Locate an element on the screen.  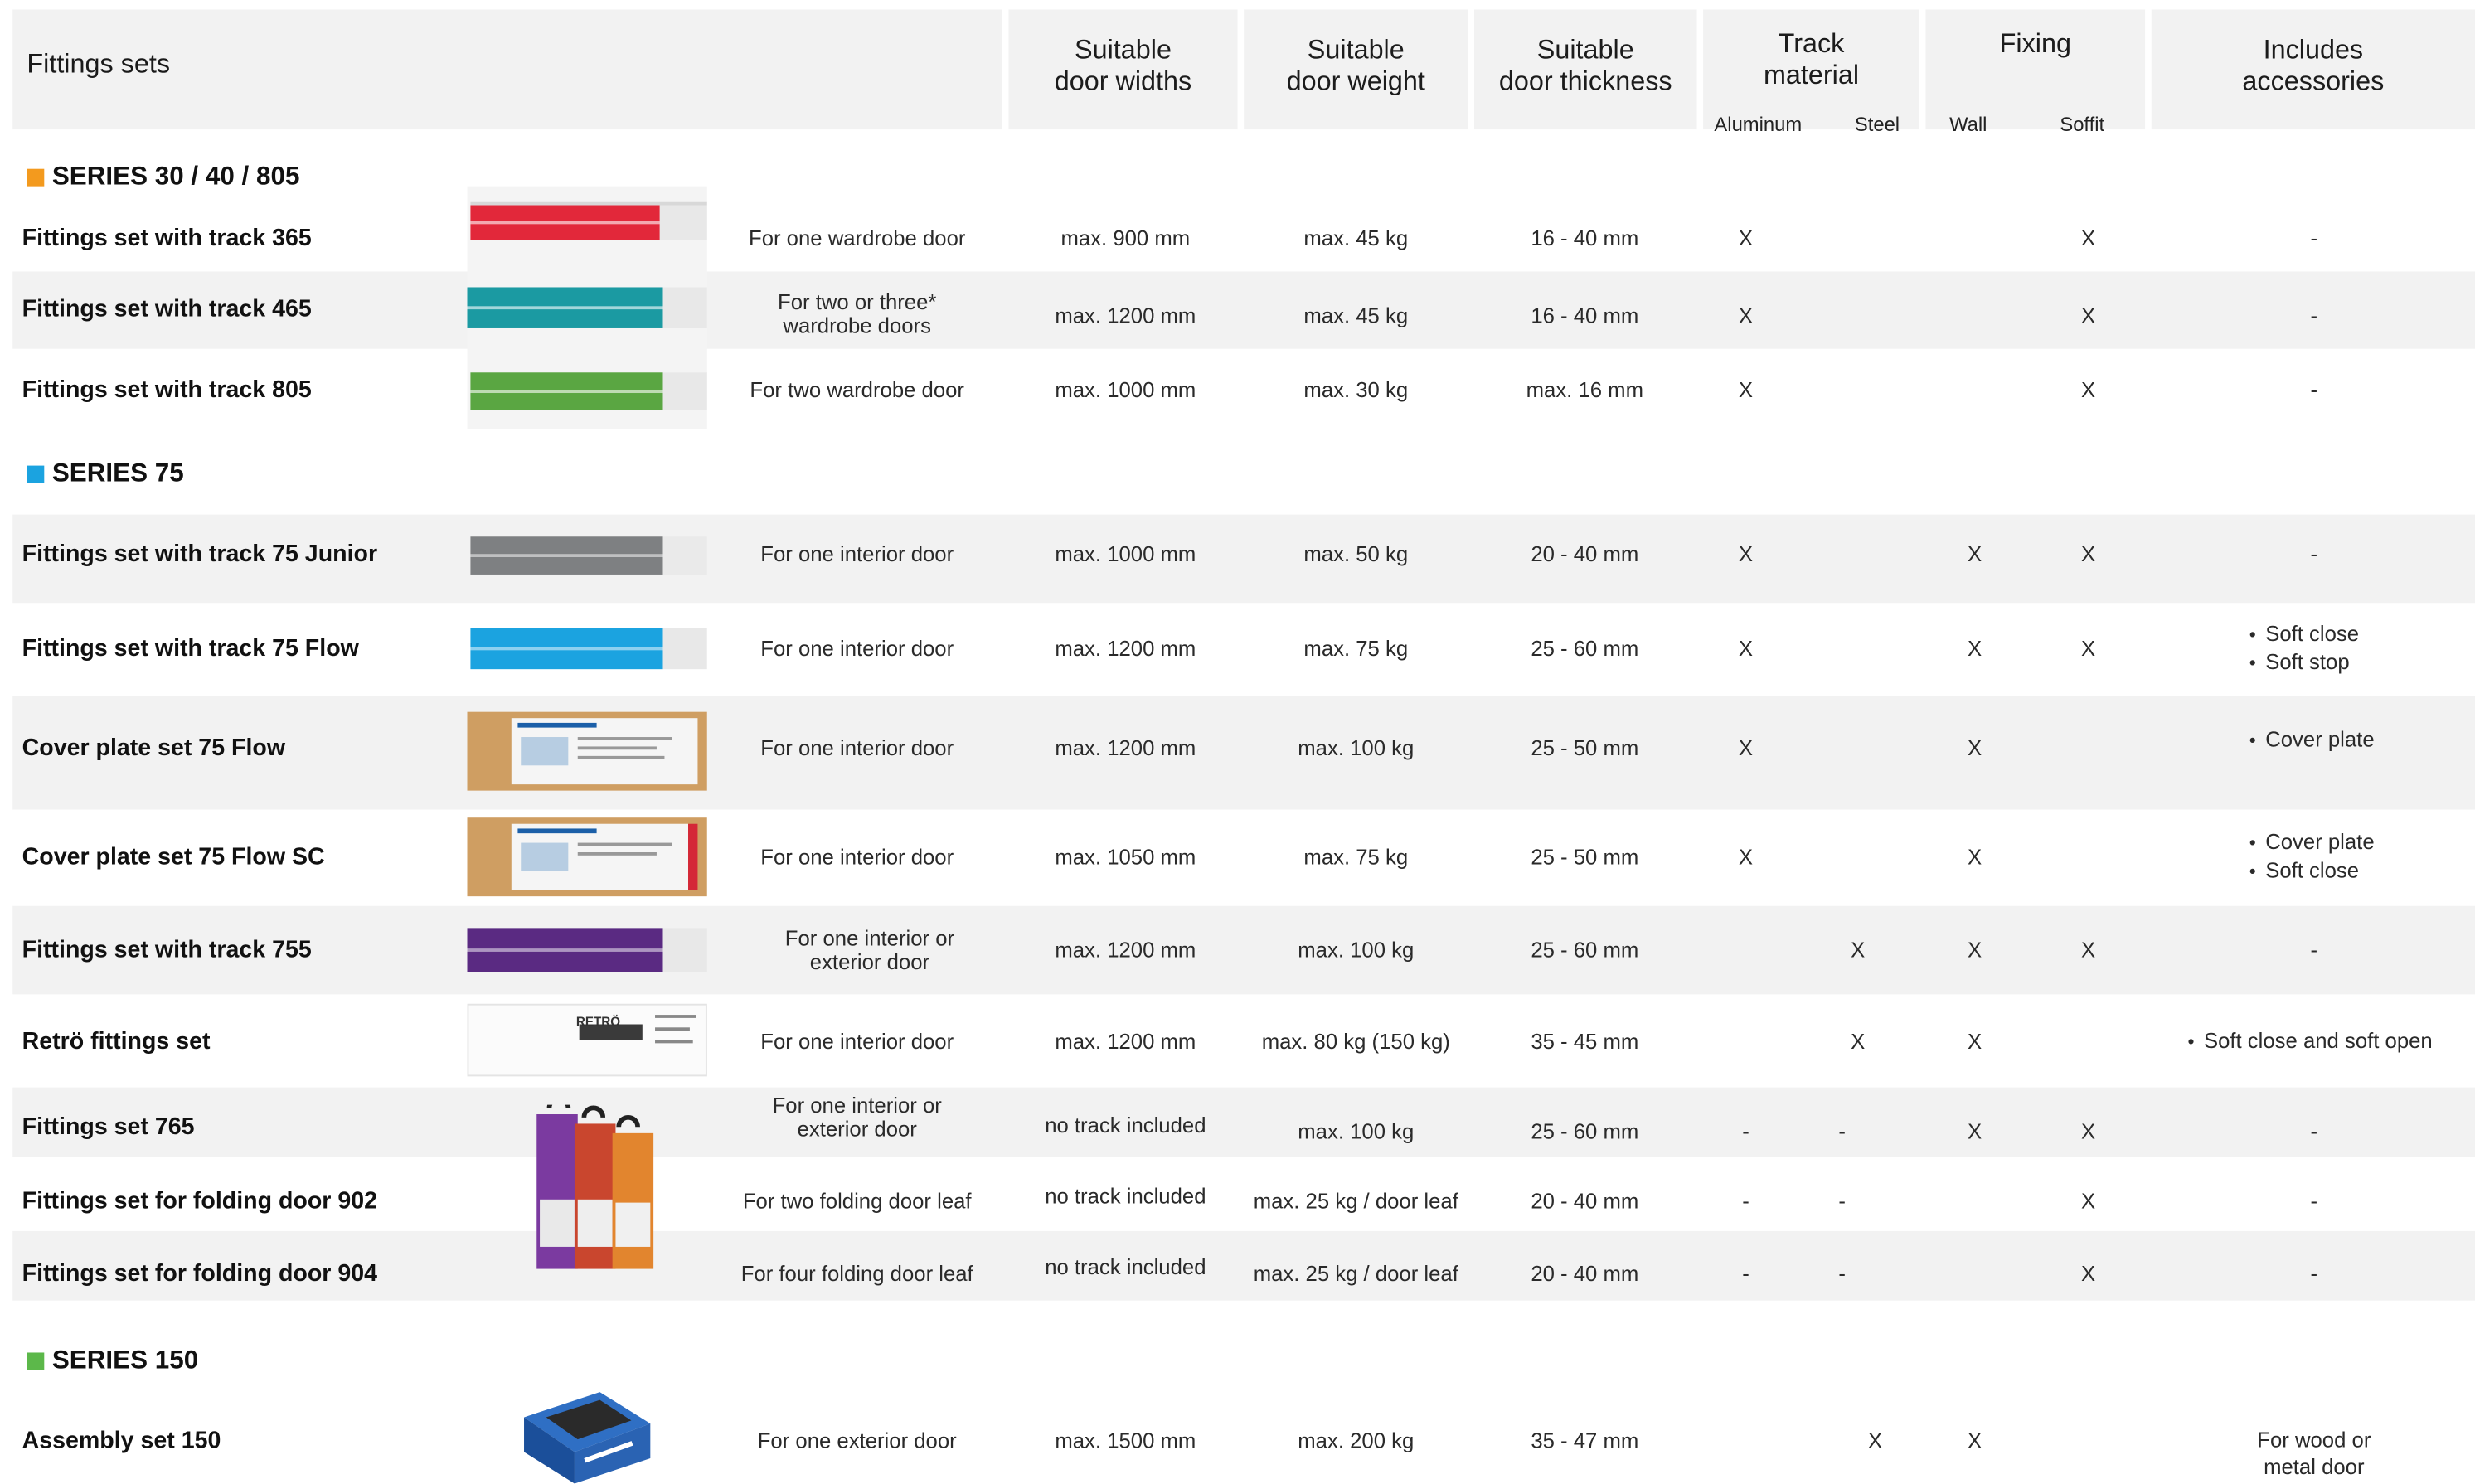
header-track-steel: Steel is located at coordinates (1877, 125).